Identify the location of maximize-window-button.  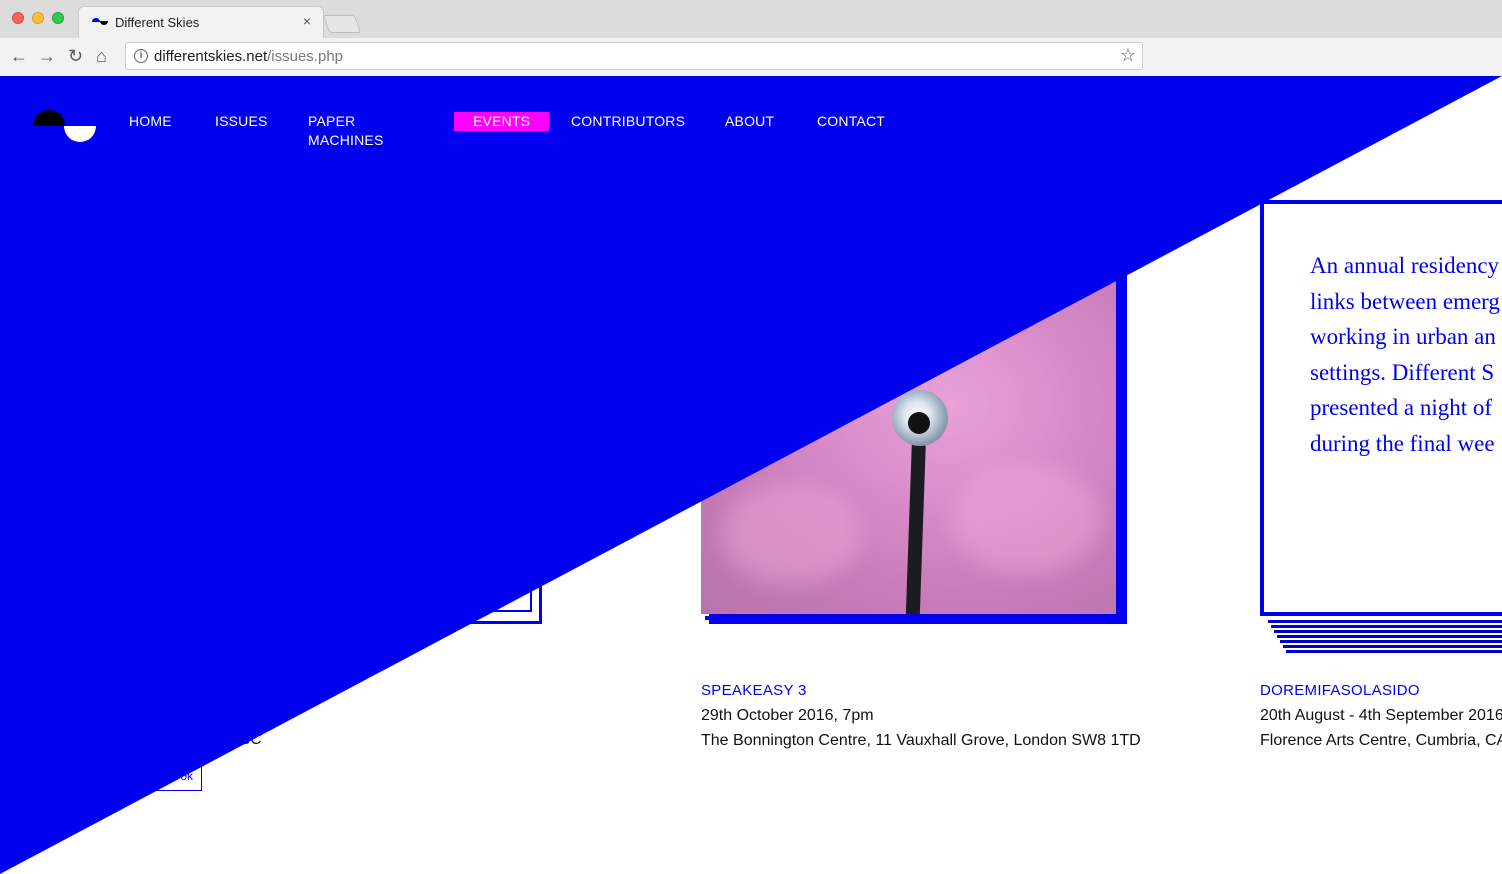
(58, 18).